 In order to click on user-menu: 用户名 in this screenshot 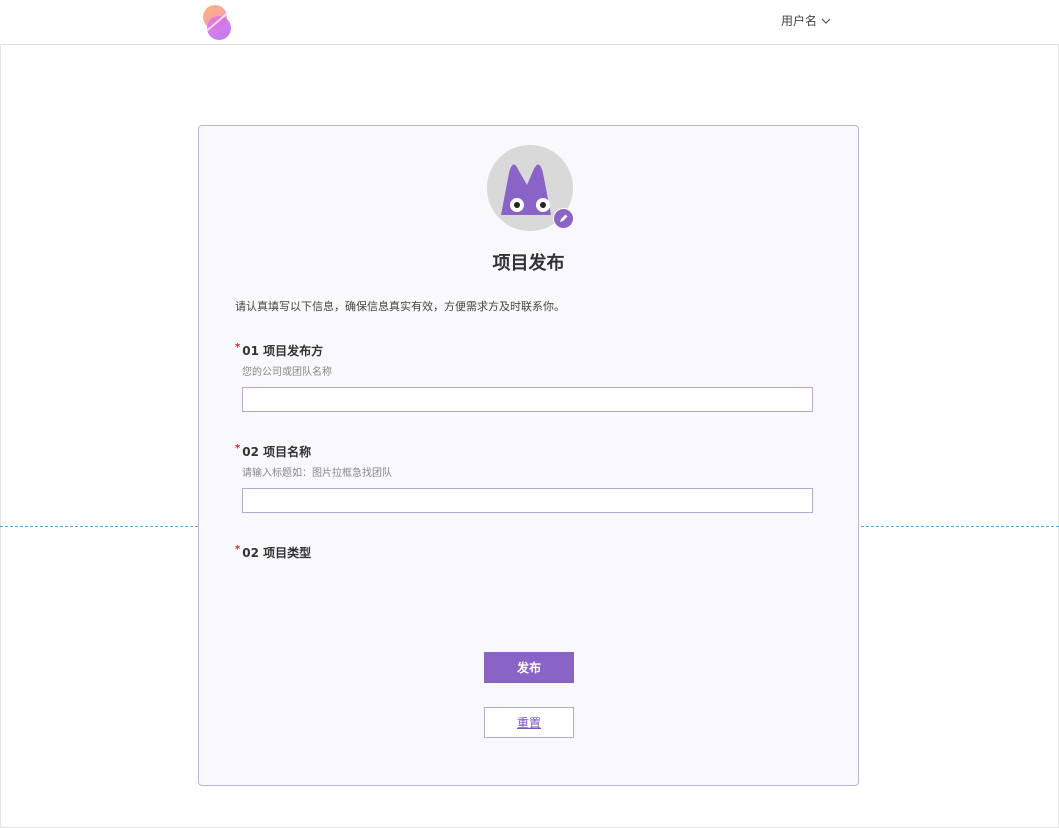, I will do `click(806, 20)`.